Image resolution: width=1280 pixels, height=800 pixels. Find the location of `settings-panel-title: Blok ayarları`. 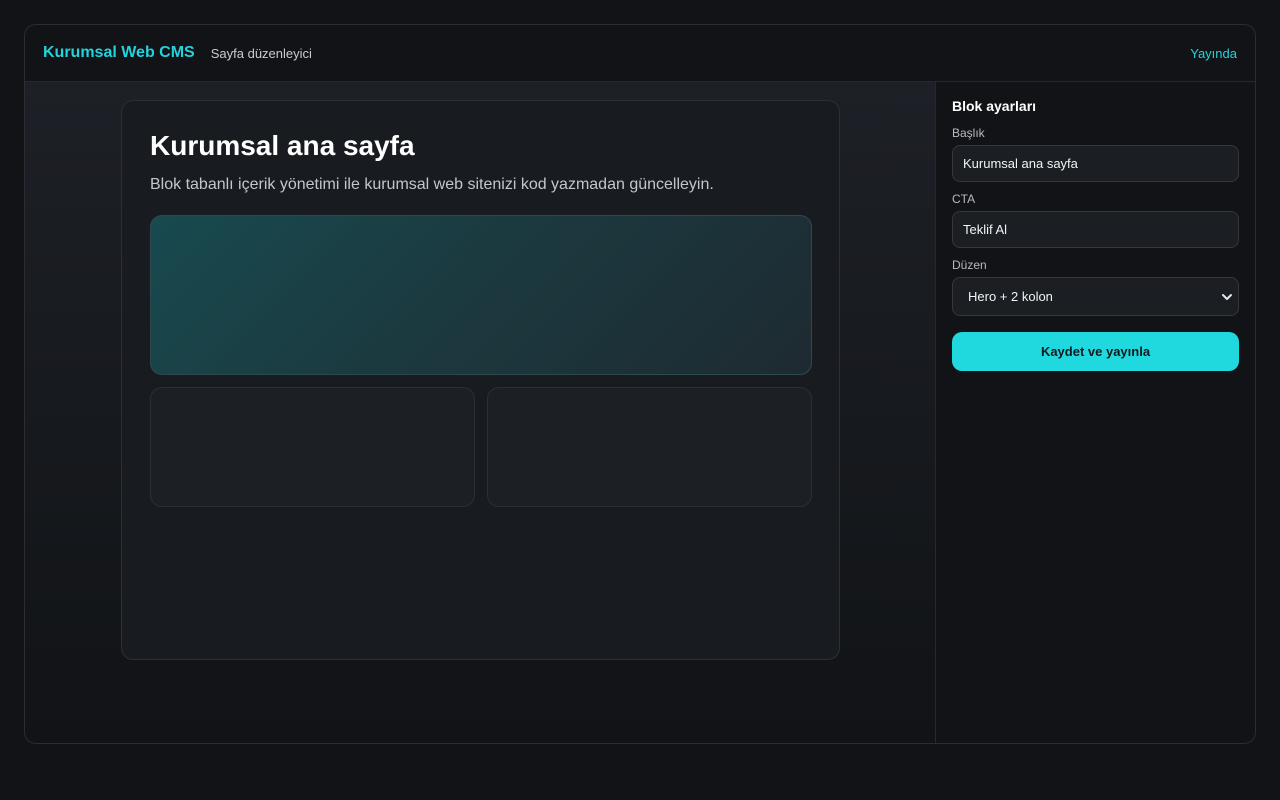

settings-panel-title: Blok ayarları is located at coordinates (994, 106).